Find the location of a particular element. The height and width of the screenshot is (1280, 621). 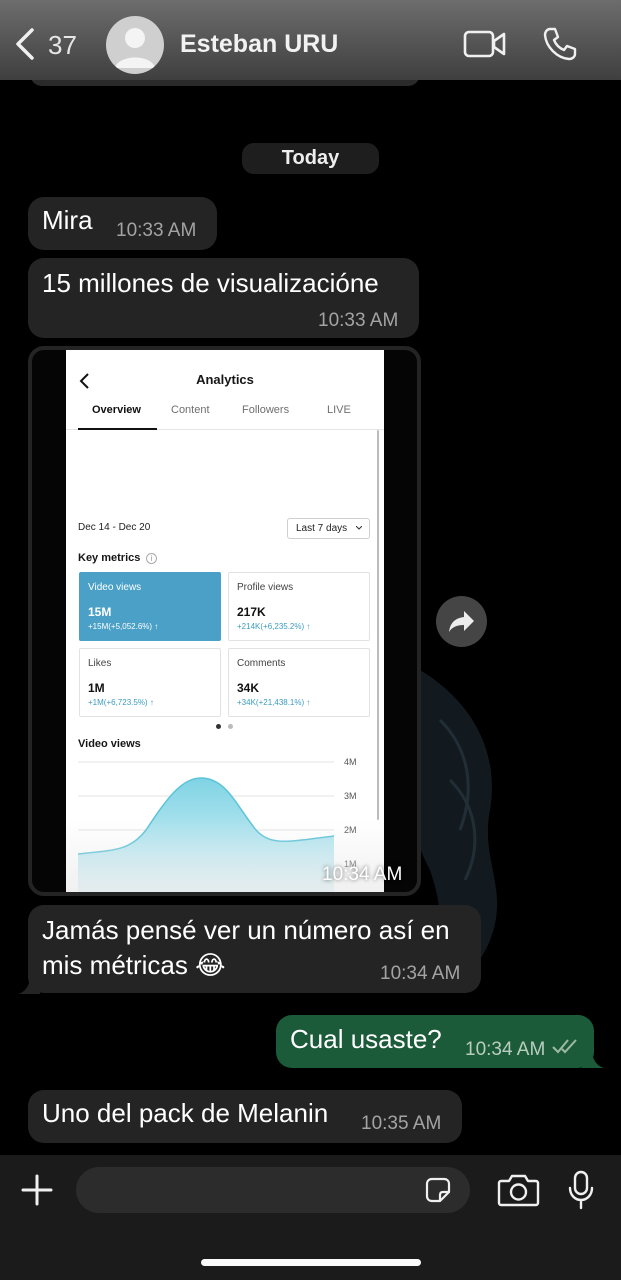

message-text: Uno del pack de Melanin is located at coordinates (185, 1113).